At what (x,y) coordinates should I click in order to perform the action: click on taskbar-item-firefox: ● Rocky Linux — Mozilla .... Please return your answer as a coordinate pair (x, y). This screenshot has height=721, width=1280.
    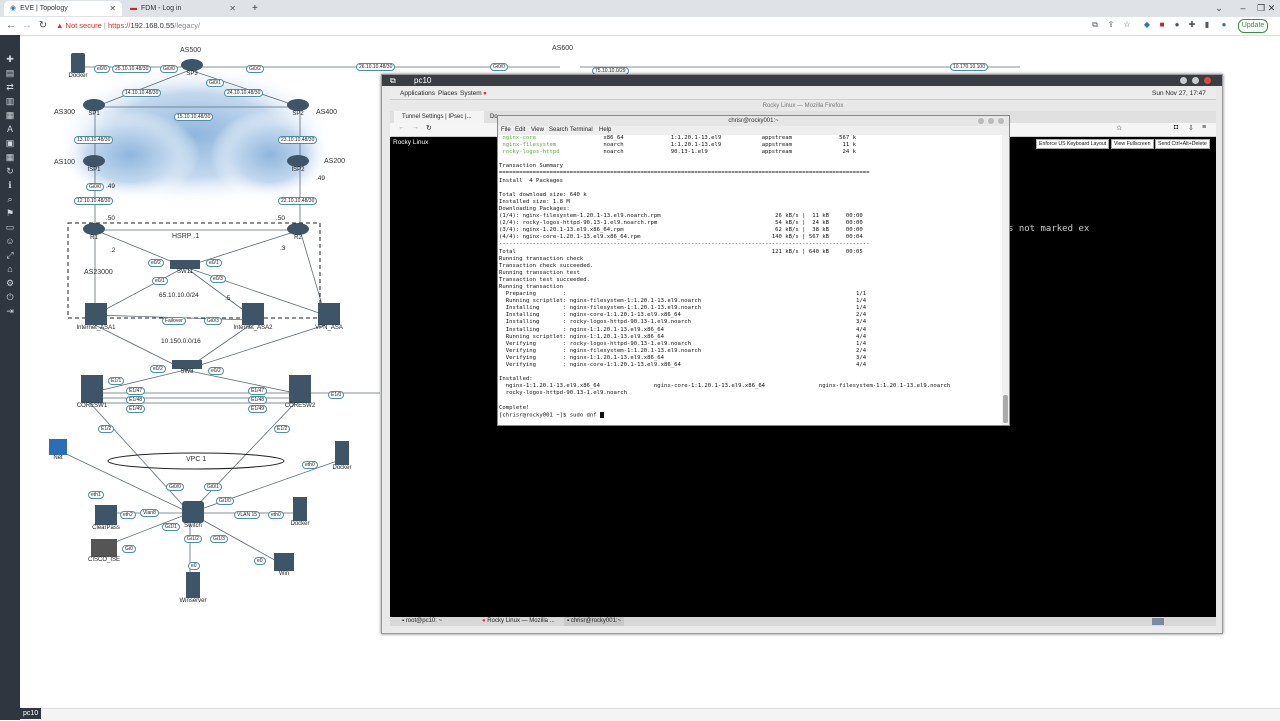
    Looking at the image, I should click on (518, 621).